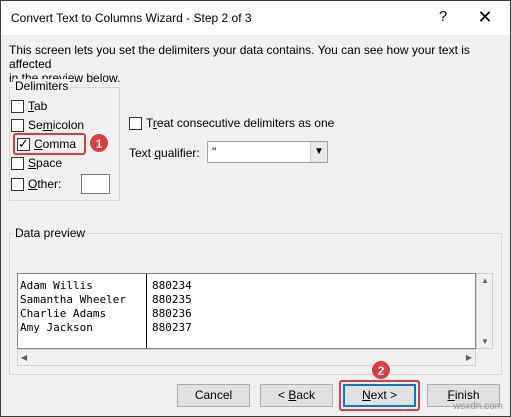  I want to click on consecutive-checkbox-row: Treat consecutive delimiters as one, so click(231, 123).